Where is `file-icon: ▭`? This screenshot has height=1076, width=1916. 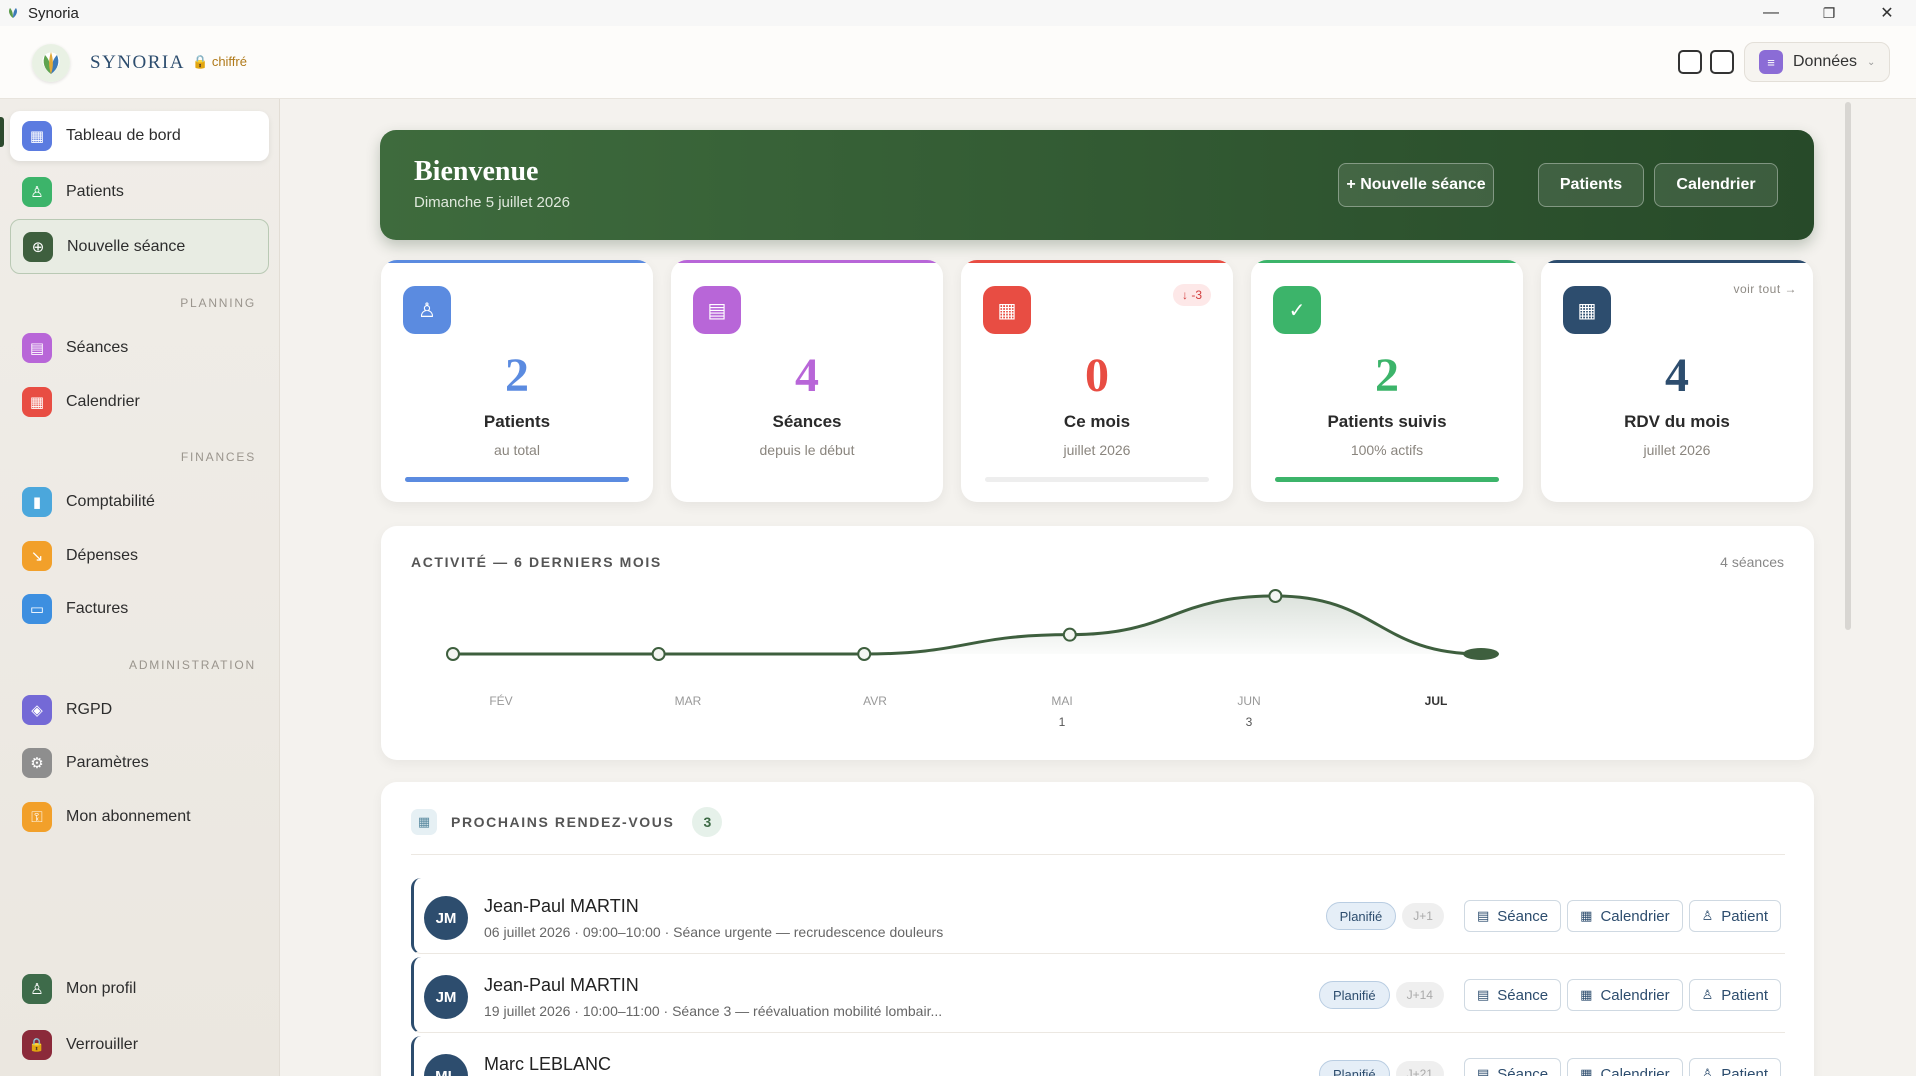
file-icon: ▭ is located at coordinates (37, 609).